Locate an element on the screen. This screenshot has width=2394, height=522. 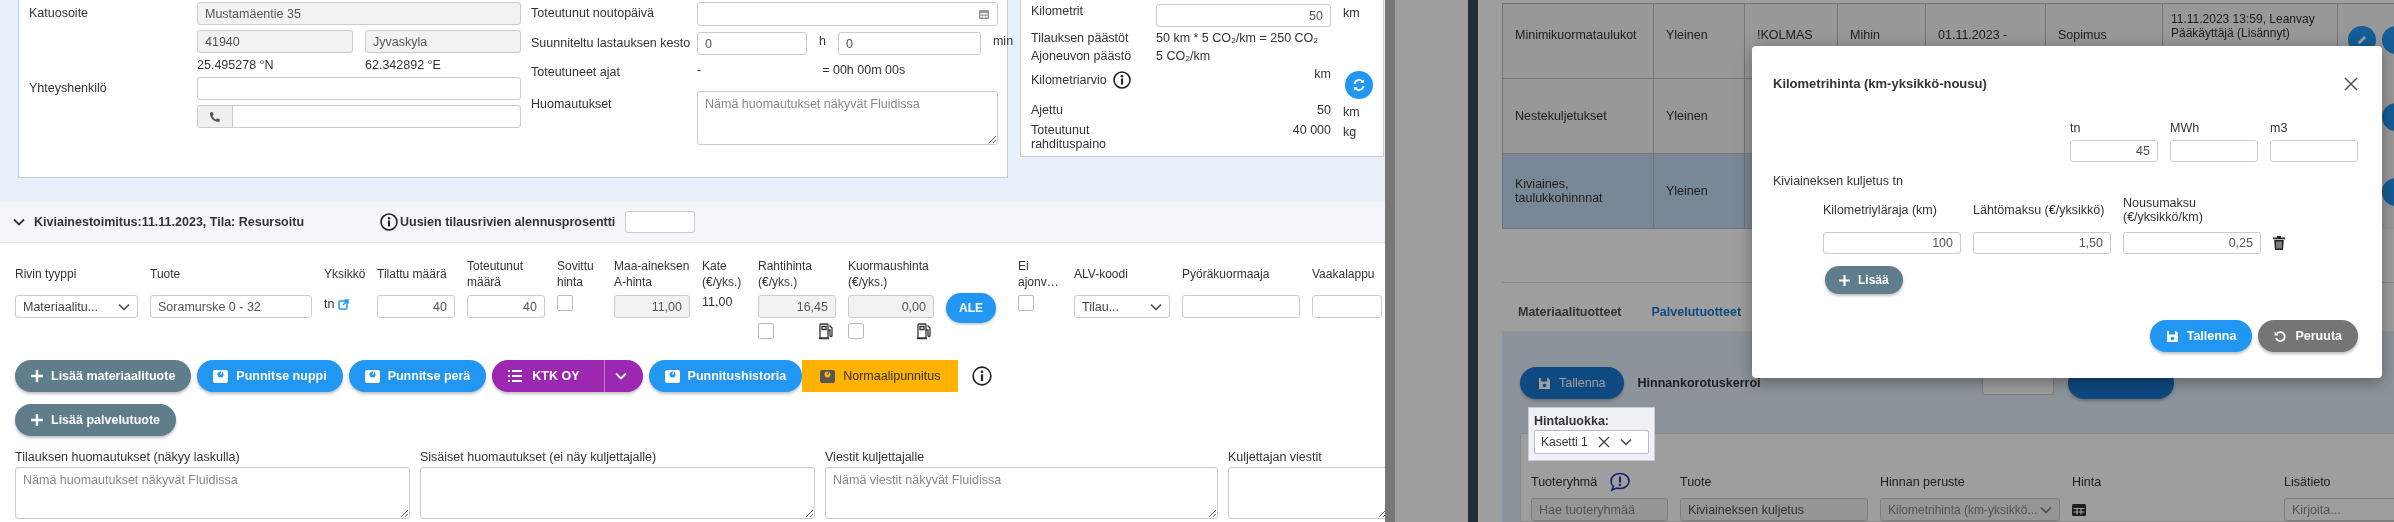
column-header: Tuote is located at coordinates (1696, 482).